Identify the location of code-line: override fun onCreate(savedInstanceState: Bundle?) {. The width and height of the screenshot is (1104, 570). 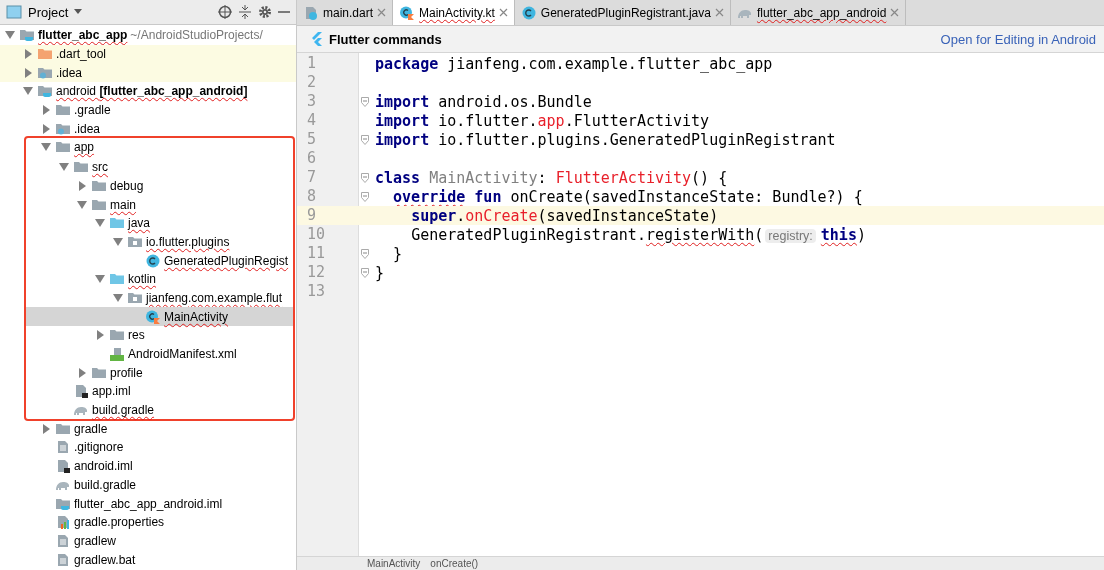
(627, 196).